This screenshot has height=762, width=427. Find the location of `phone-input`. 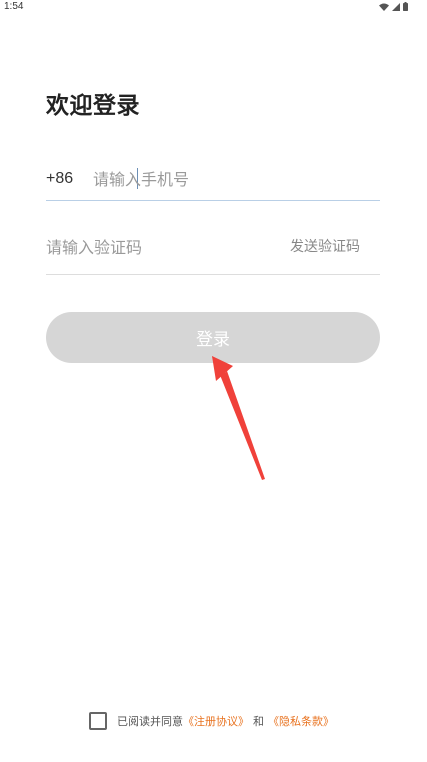

phone-input is located at coordinates (233, 179).